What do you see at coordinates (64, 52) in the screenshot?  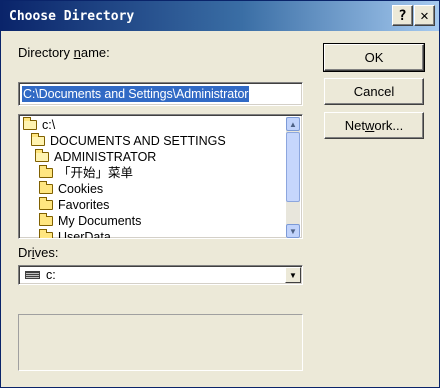 I see `directory-name-label: Directory name:` at bounding box center [64, 52].